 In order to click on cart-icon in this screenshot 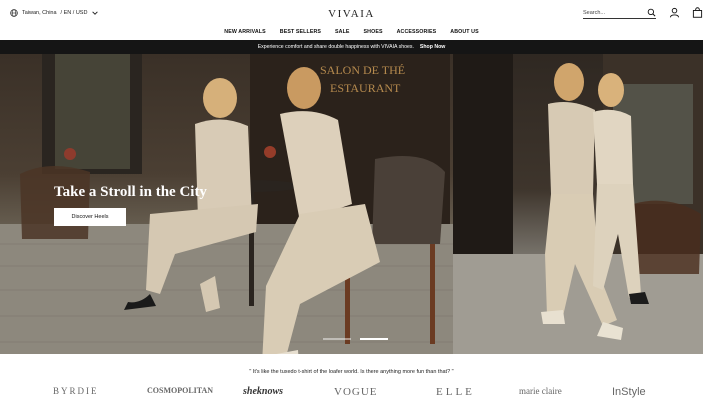, I will do `click(697, 12)`.